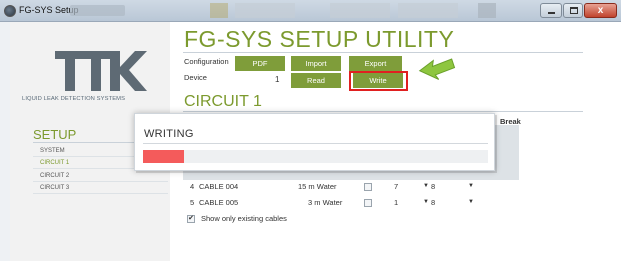  Describe the element at coordinates (169, 134) in the screenshot. I see `dialog-title: WRITING` at that location.